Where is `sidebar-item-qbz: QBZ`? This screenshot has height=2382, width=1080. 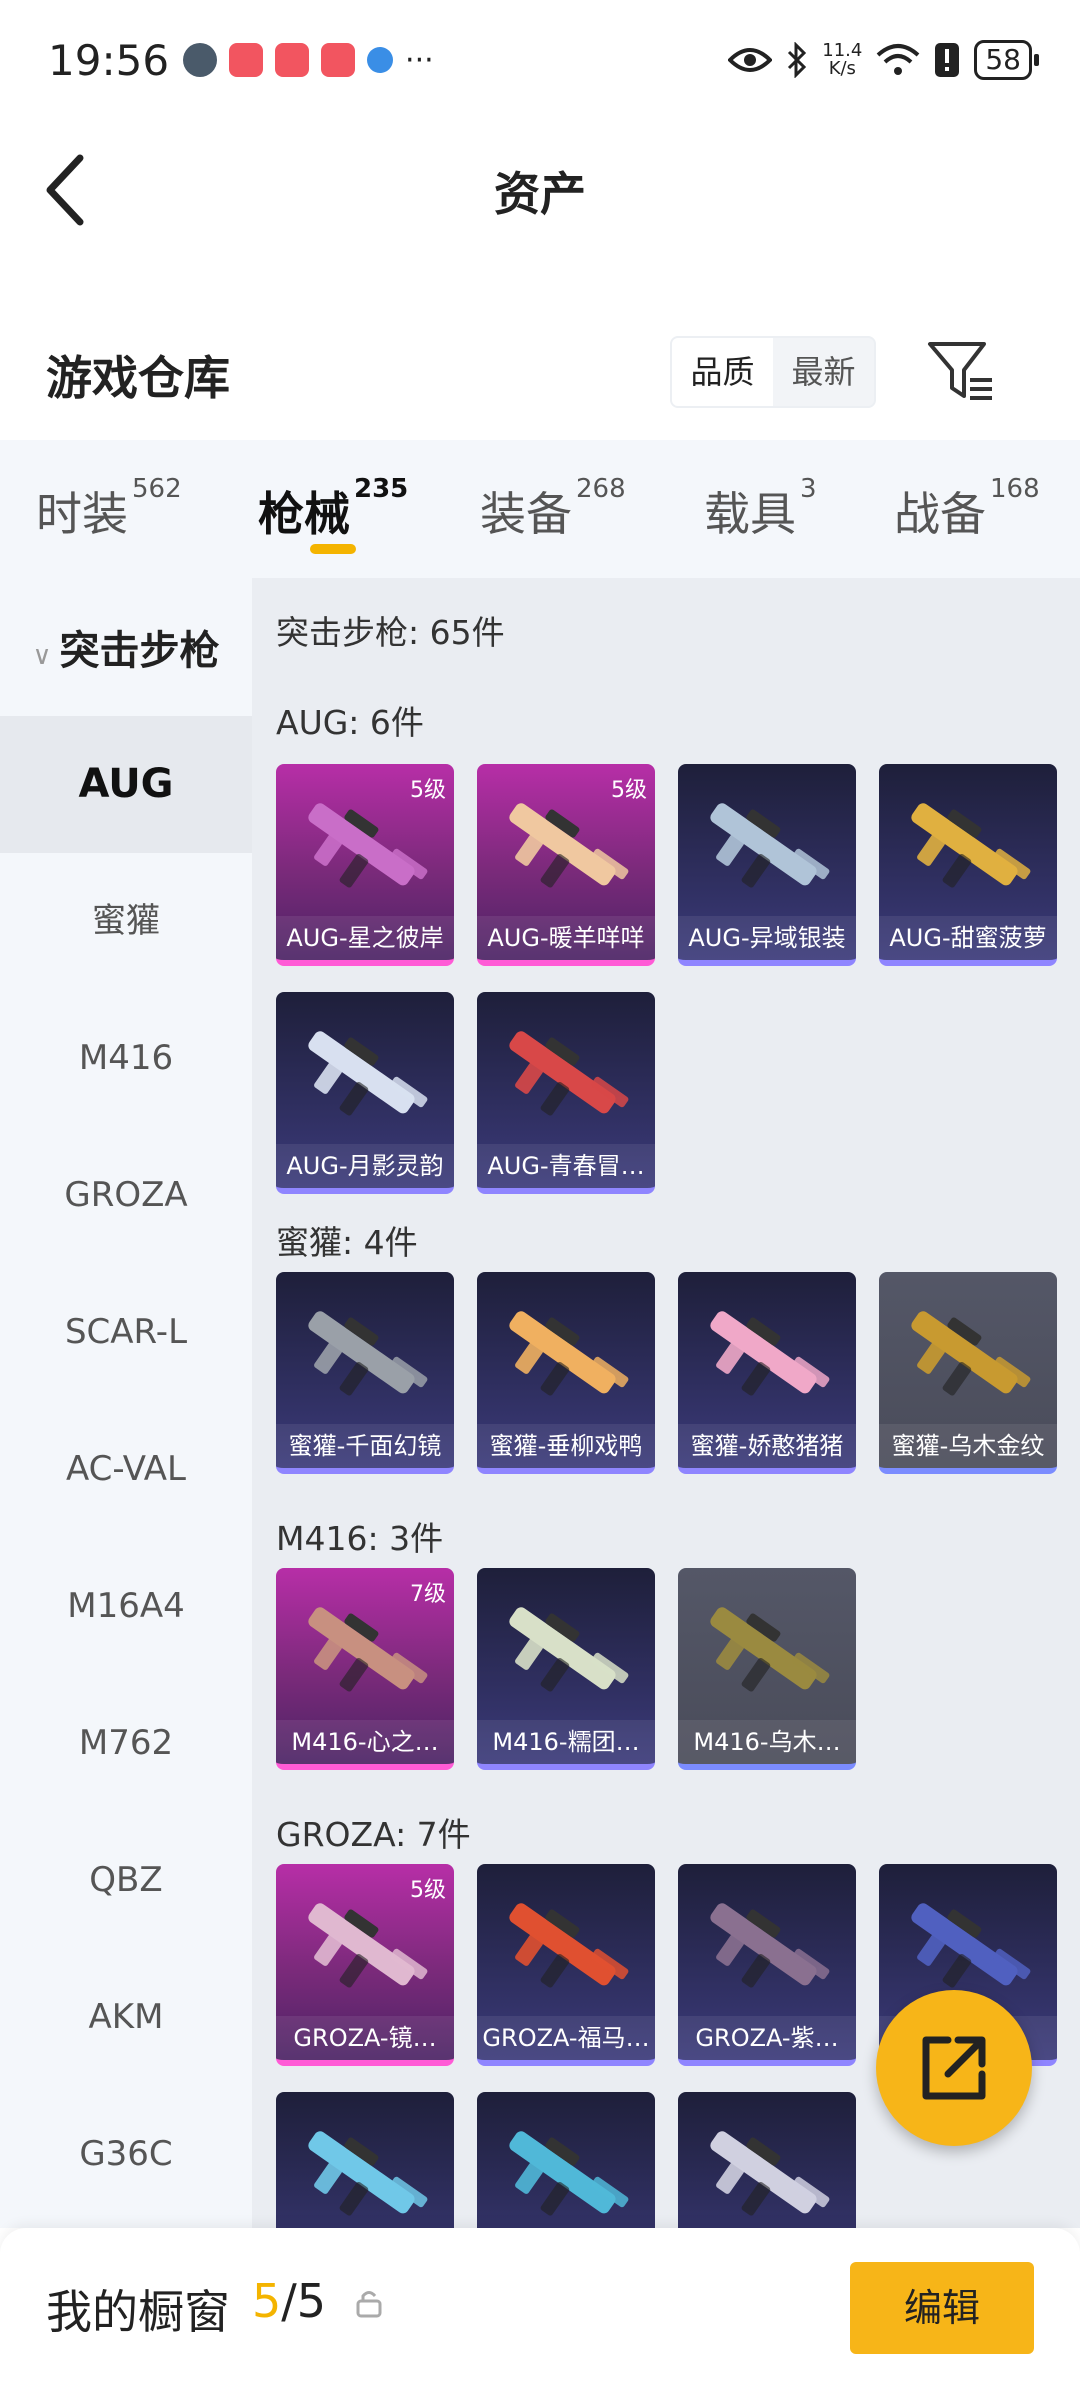 sidebar-item-qbz: QBZ is located at coordinates (126, 1880).